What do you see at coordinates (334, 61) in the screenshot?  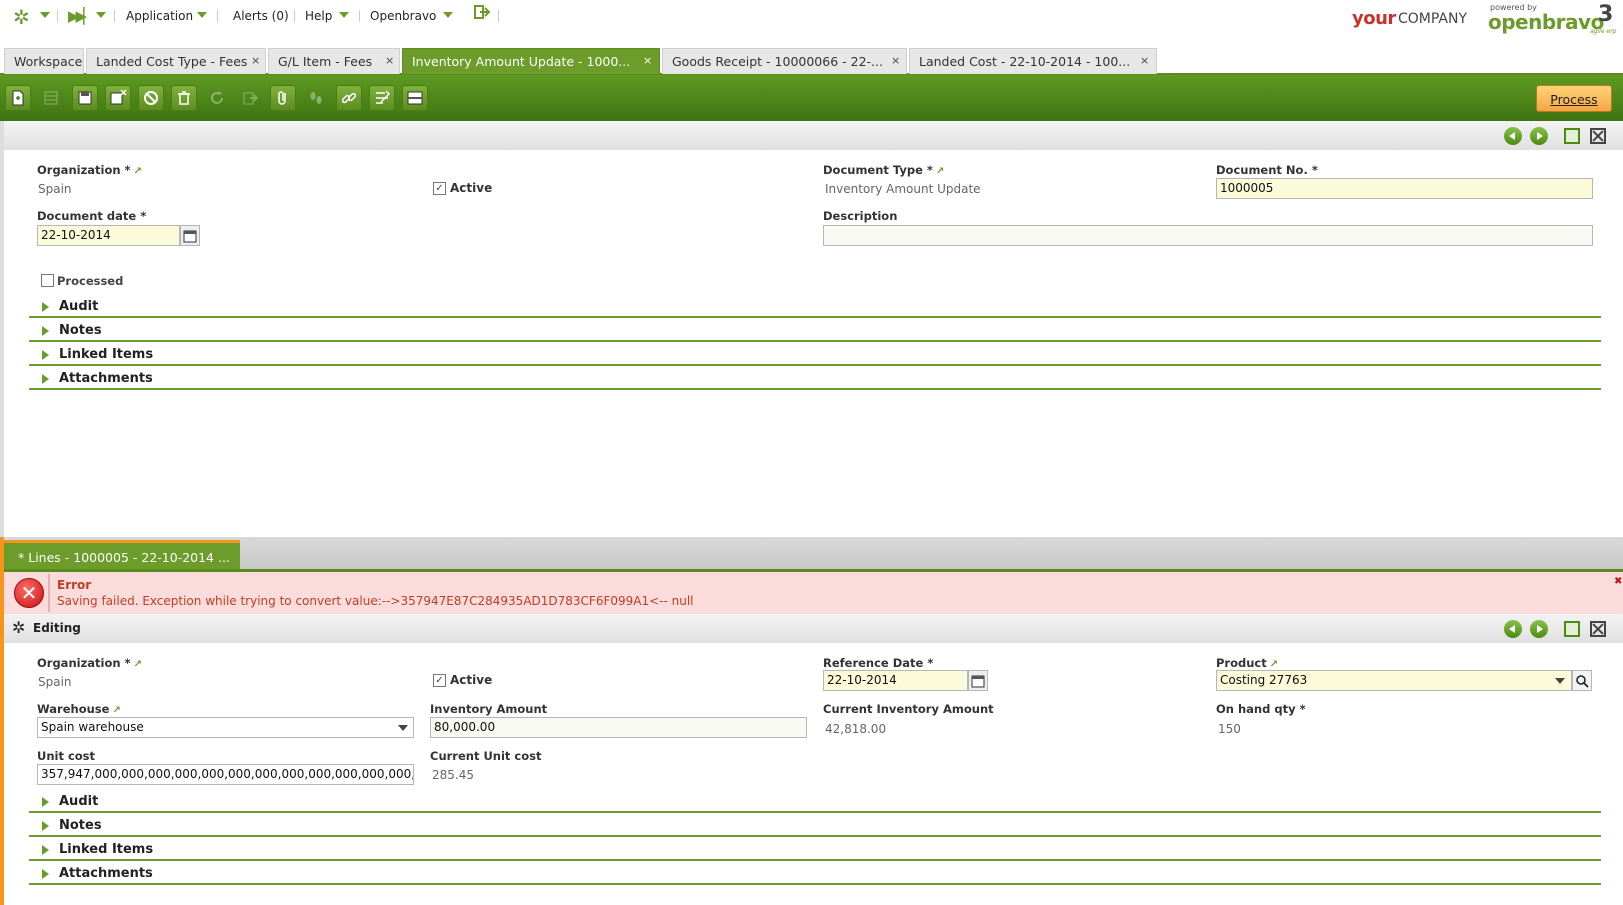 I see `tab-gl-item: G/L Item - Fees ×` at bounding box center [334, 61].